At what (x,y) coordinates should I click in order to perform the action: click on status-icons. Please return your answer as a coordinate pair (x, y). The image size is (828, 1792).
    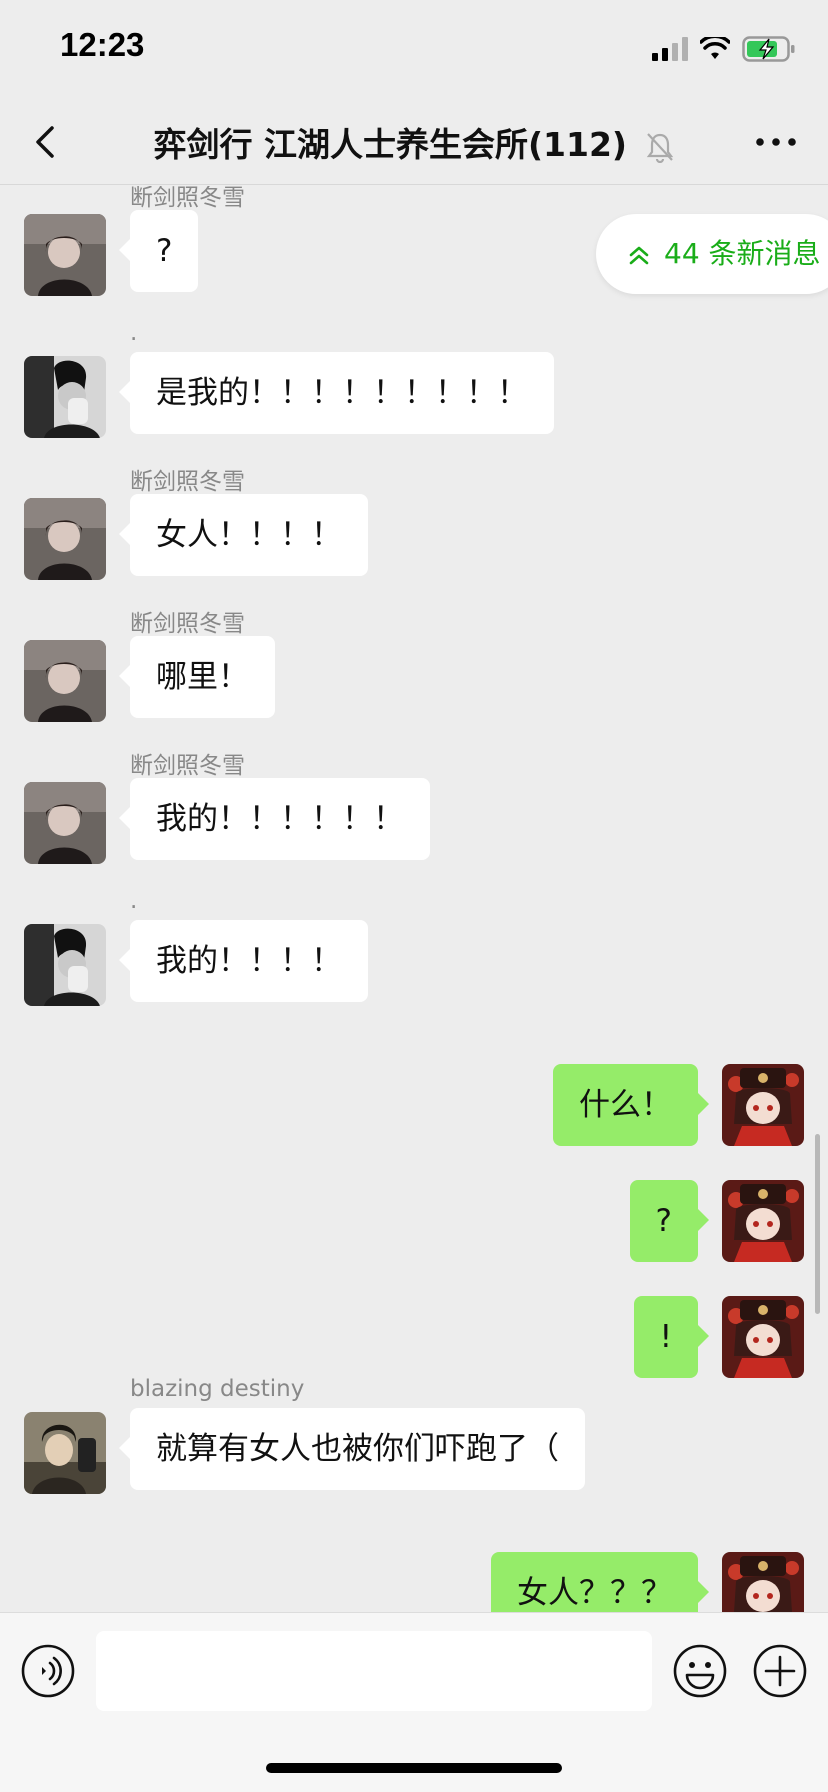
    Looking at the image, I should click on (724, 49).